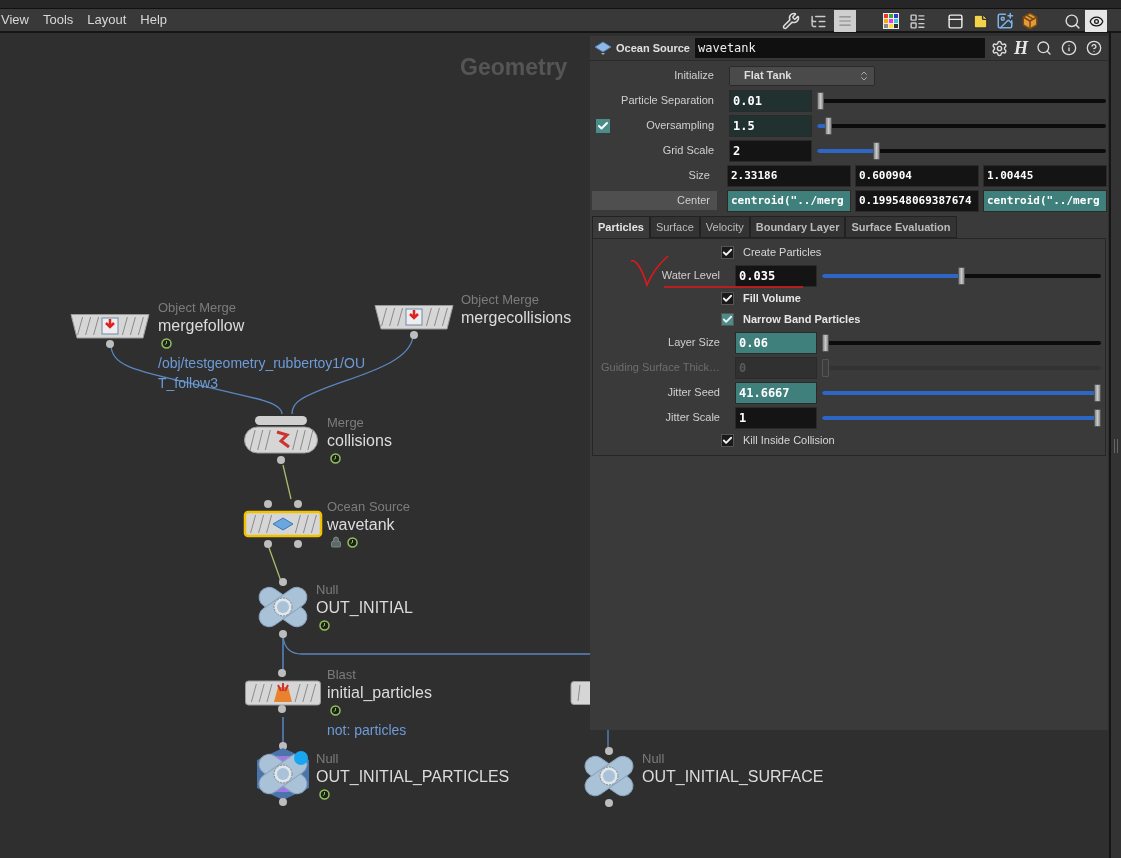 The width and height of the screenshot is (1121, 858). What do you see at coordinates (891, 21) in the screenshot?
I see `color-palette-icon` at bounding box center [891, 21].